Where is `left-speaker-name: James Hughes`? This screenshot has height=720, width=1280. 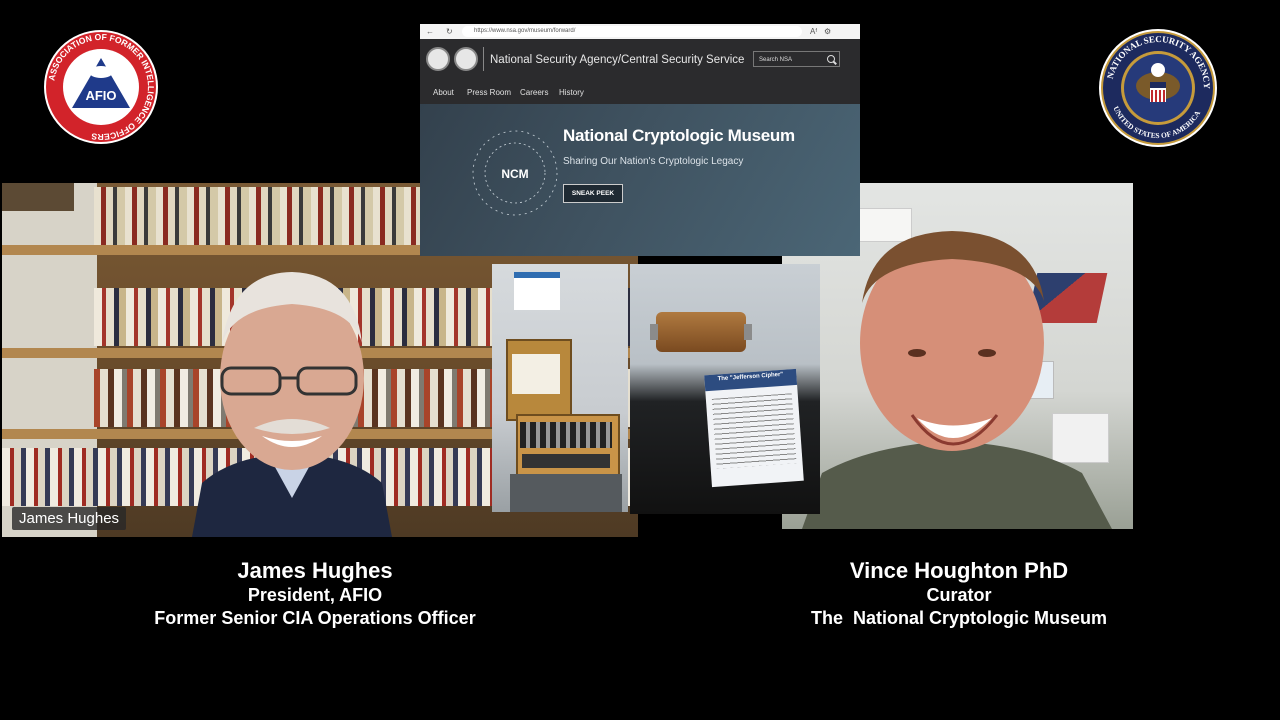 left-speaker-name: James Hughes is located at coordinates (315, 570).